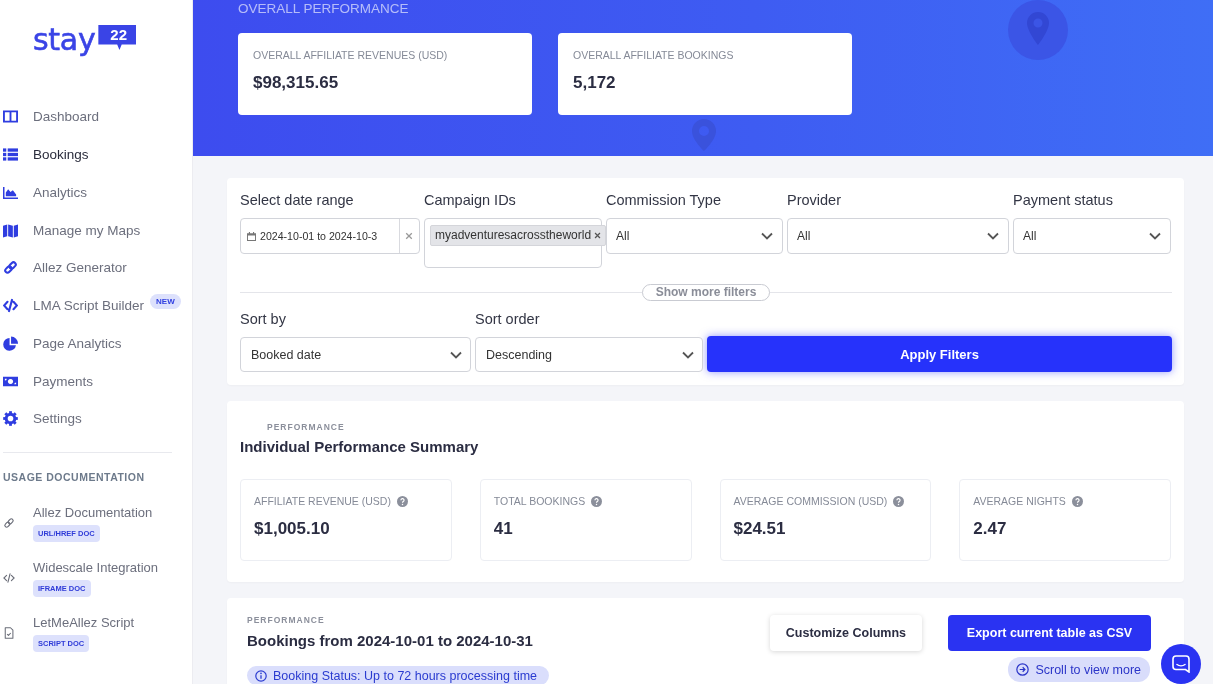  What do you see at coordinates (296, 83) in the screenshot?
I see `stat-value: $98,315.65` at bounding box center [296, 83].